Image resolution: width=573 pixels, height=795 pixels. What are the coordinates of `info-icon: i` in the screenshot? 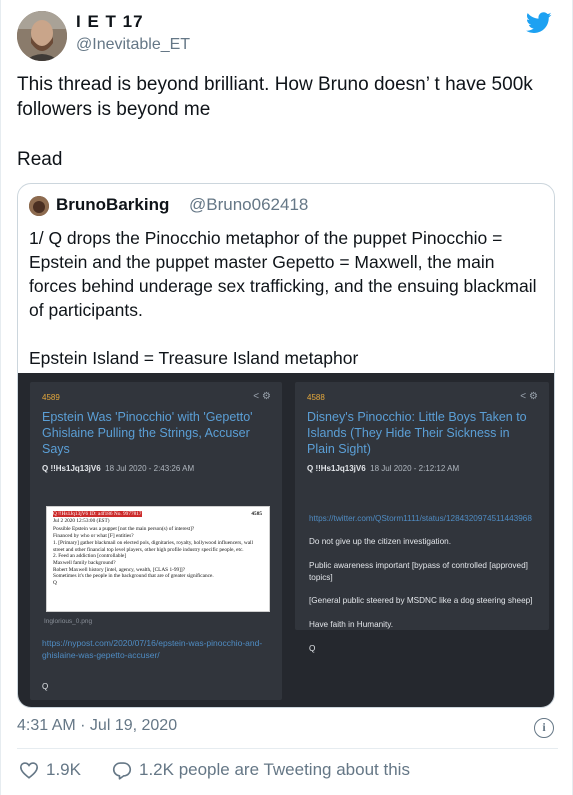 It's located at (544, 728).